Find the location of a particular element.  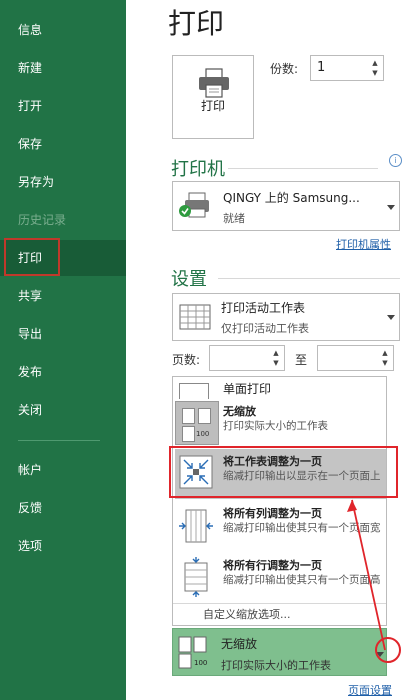

menu-item-single-sided: 单面打印 is located at coordinates (279, 388).